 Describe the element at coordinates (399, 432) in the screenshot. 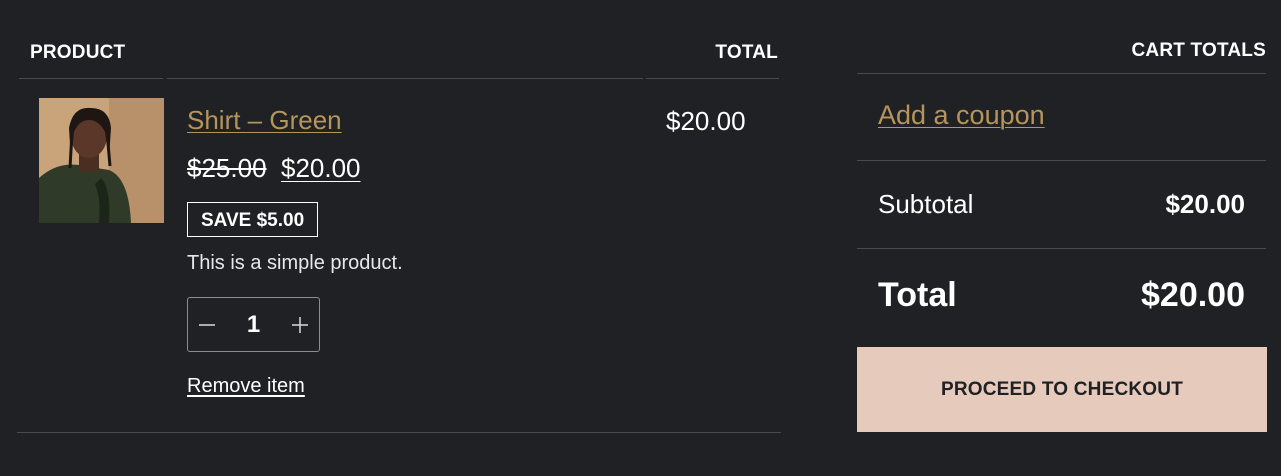

I see `cart-bottom-divider` at that location.